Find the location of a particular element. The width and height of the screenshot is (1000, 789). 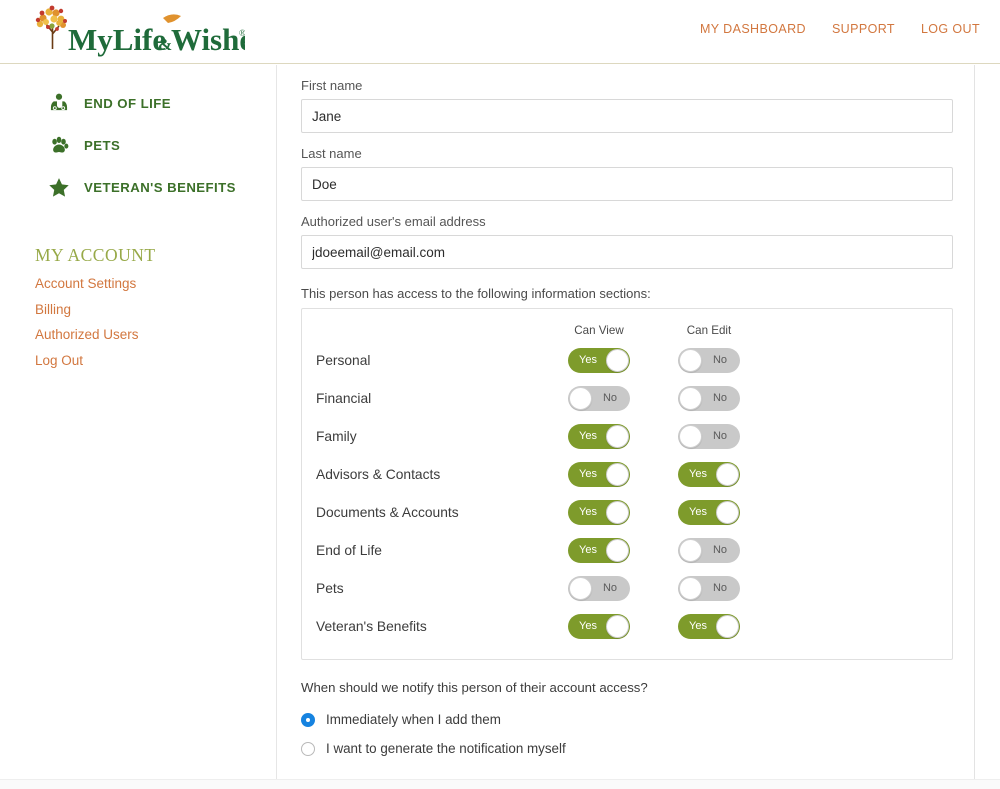

column-header-can-view: Can View is located at coordinates (599, 330).